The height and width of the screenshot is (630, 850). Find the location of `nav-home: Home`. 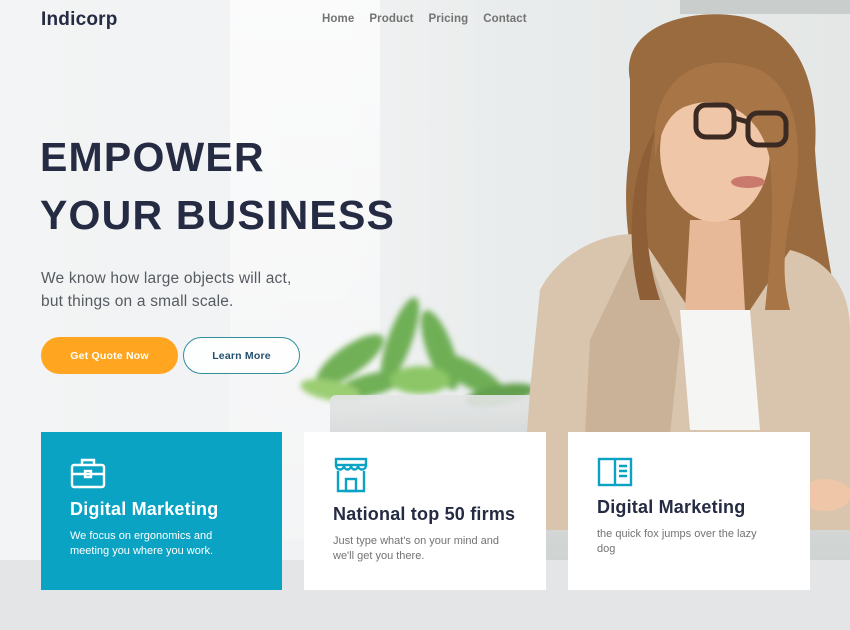

nav-home: Home is located at coordinates (338, 19).